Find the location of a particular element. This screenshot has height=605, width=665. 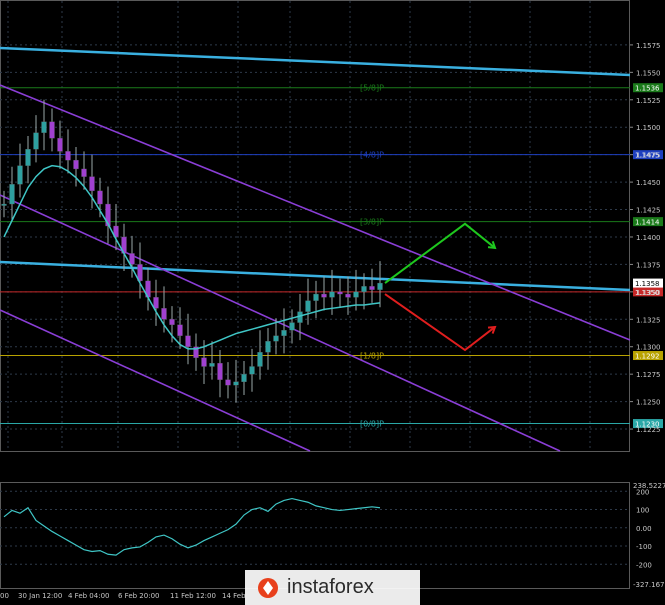

watermark-brand: instaforex is located at coordinates (330, 587).